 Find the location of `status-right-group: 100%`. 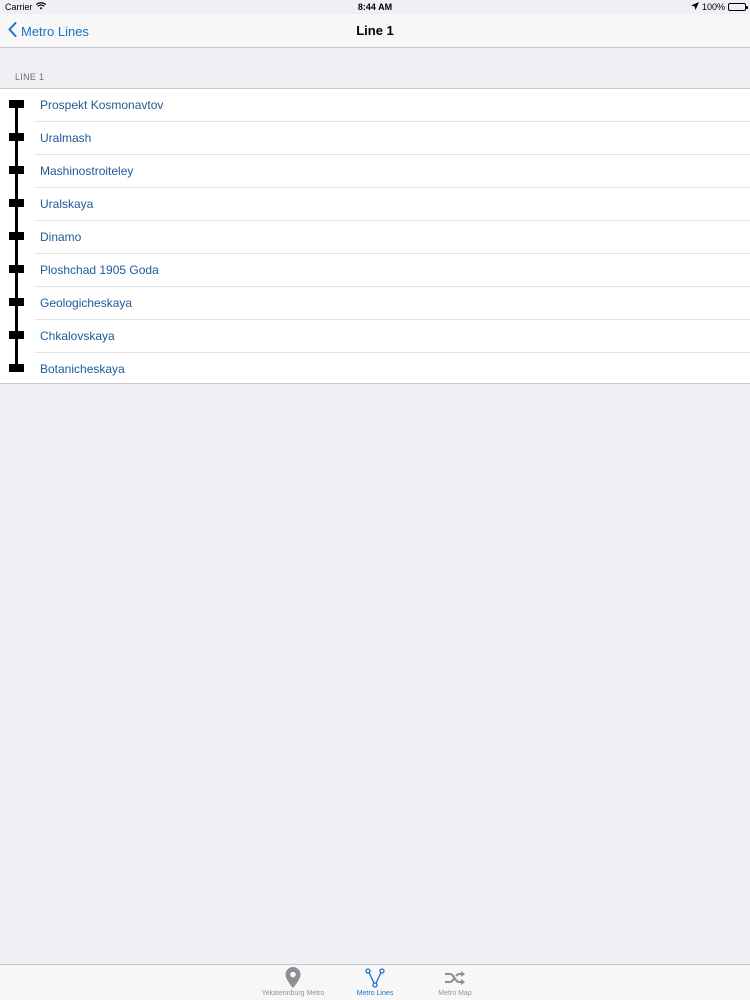

status-right-group: 100% is located at coordinates (719, 7).